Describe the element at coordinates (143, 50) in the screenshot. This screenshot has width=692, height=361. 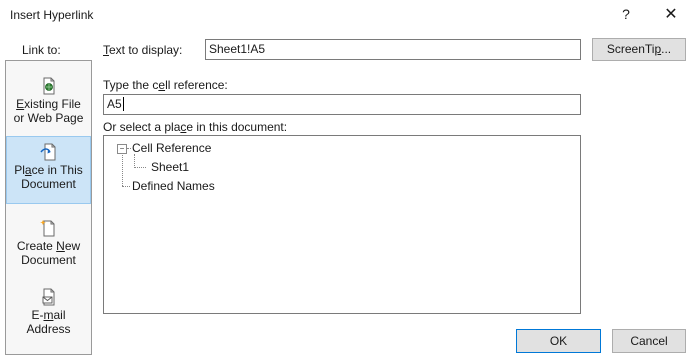
I see `text-to-display-label: Text to display:` at that location.